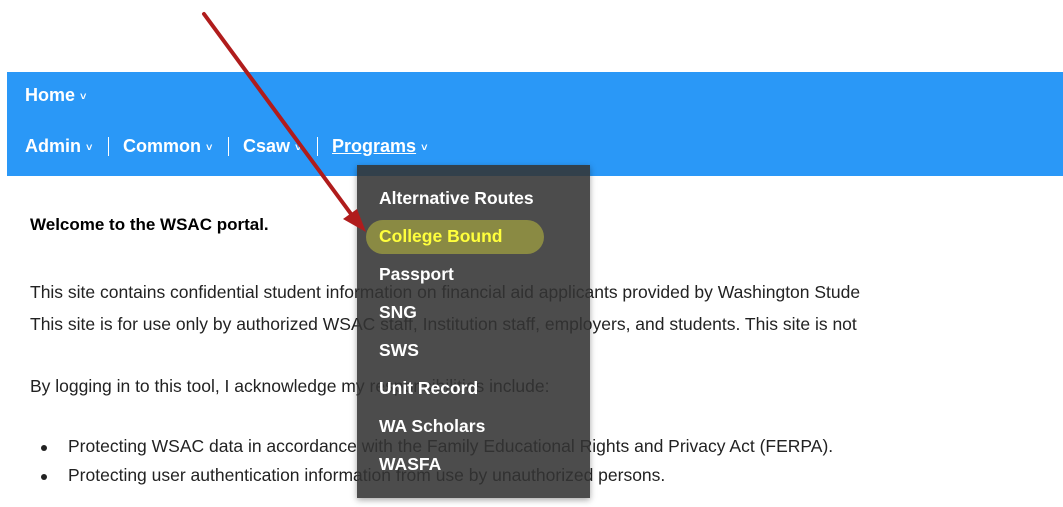 The width and height of the screenshot is (1063, 507). I want to click on nav-item-label: Common, so click(162, 146).